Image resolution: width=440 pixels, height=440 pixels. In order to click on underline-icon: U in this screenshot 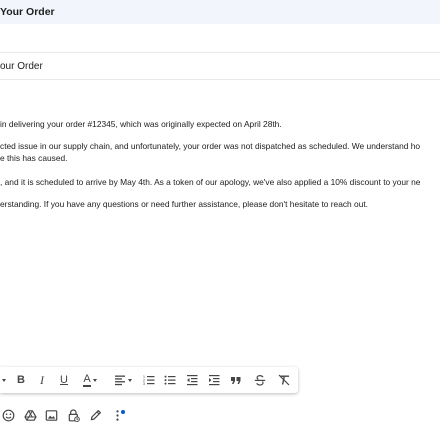, I will do `click(64, 380)`.